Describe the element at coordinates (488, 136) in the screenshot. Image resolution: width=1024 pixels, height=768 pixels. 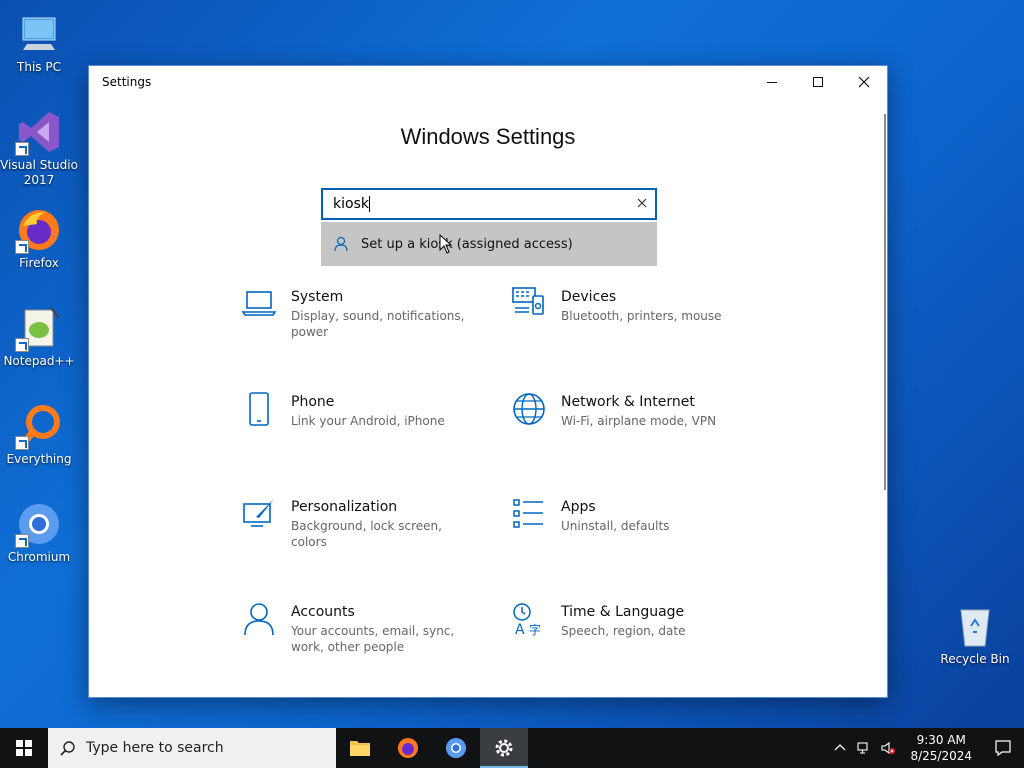
I see `page-title: Windows Settings` at that location.